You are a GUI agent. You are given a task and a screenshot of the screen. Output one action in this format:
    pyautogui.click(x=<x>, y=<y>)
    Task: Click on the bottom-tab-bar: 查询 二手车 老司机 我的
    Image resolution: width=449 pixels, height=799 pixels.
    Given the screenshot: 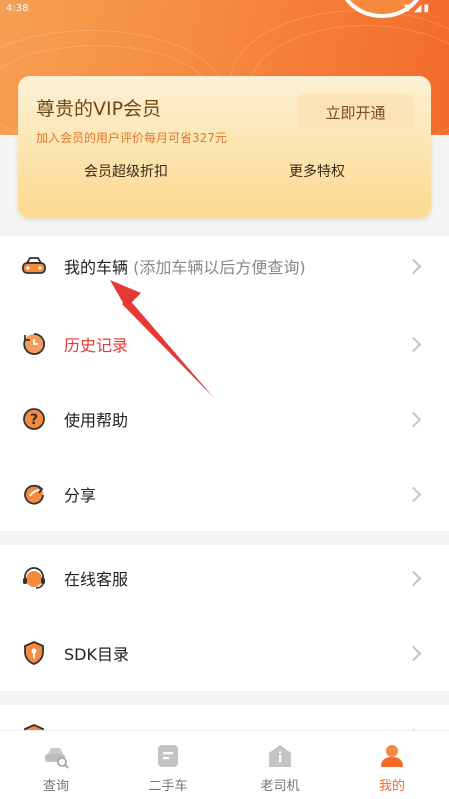 What is the action you would take?
    pyautogui.click(x=224, y=764)
    